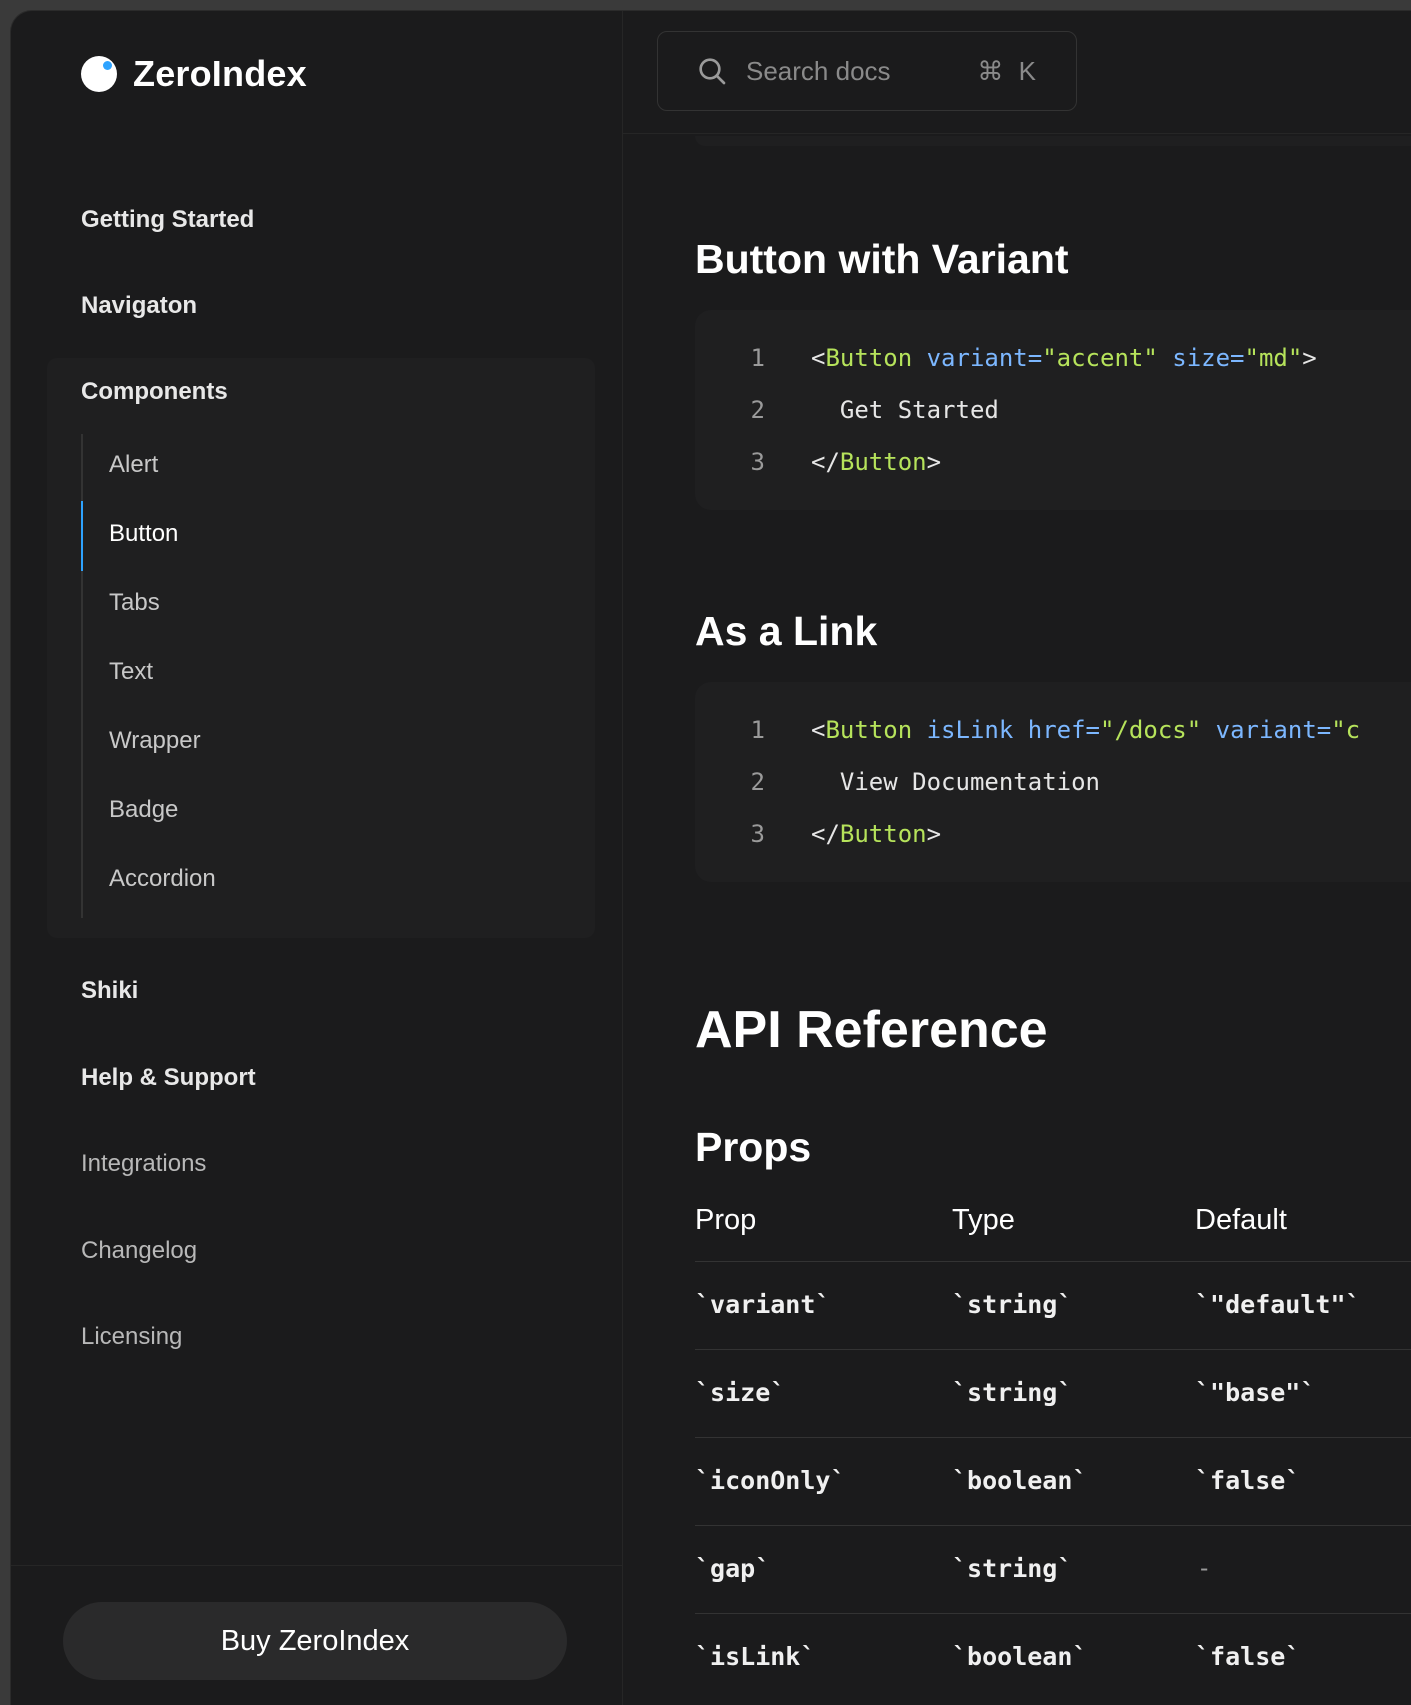 The image size is (1411, 1705). I want to click on buy-button: Buy ZeroIndex, so click(315, 1641).